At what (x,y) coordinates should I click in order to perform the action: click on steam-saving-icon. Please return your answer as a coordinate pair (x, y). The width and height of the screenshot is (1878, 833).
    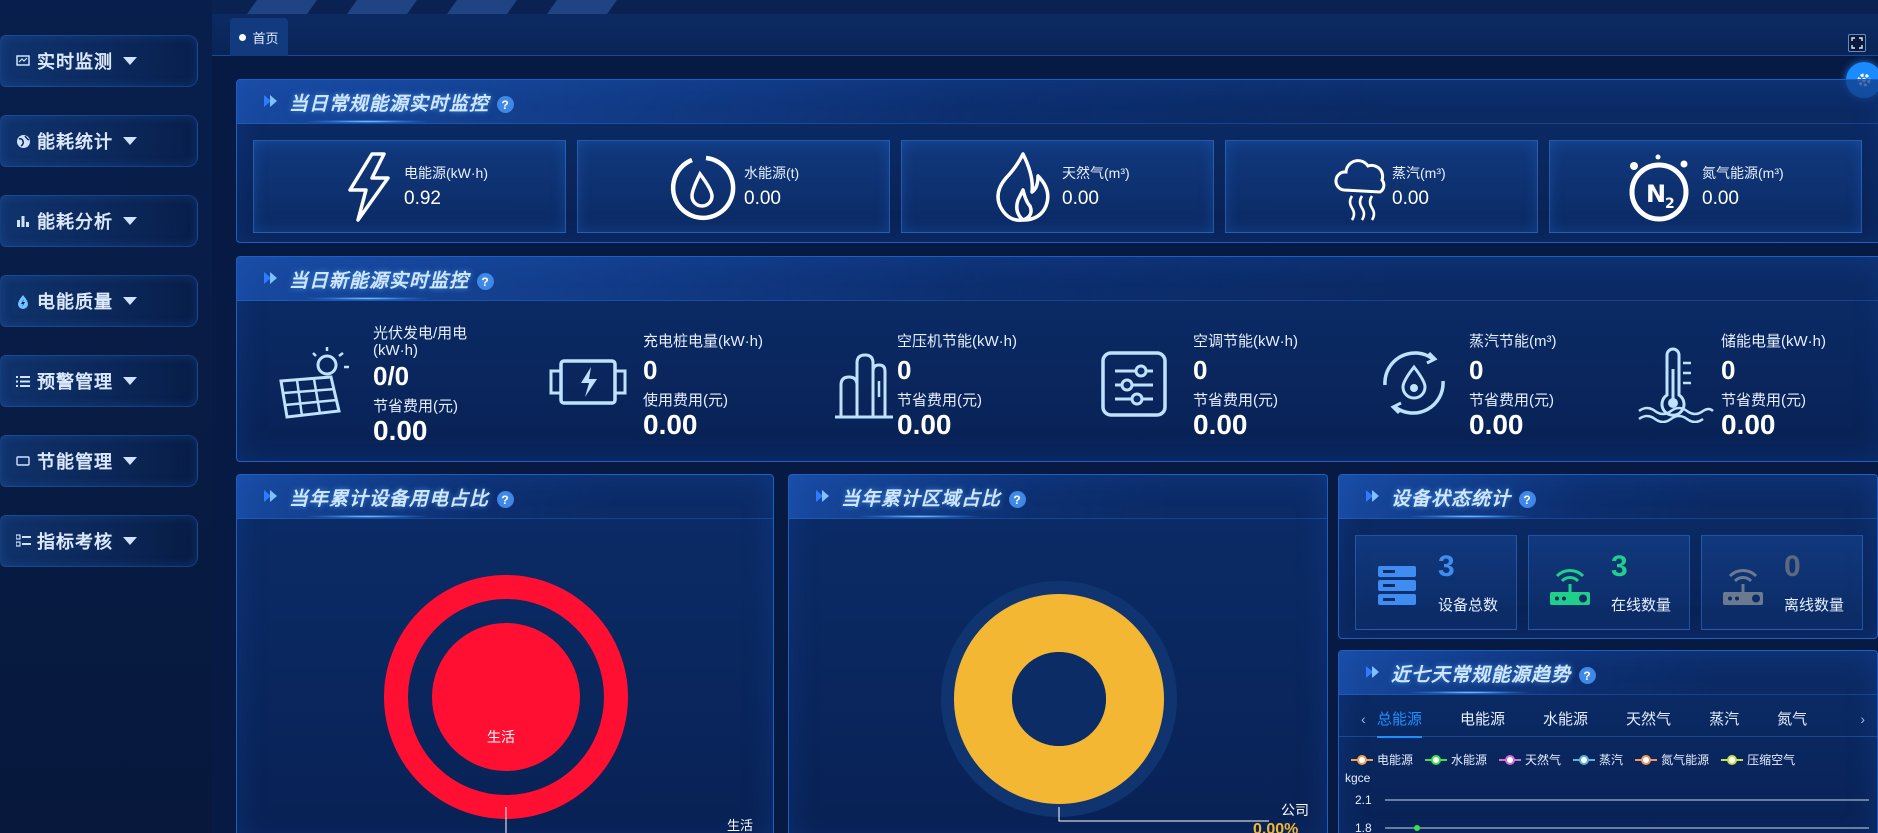
    Looking at the image, I should click on (1414, 383).